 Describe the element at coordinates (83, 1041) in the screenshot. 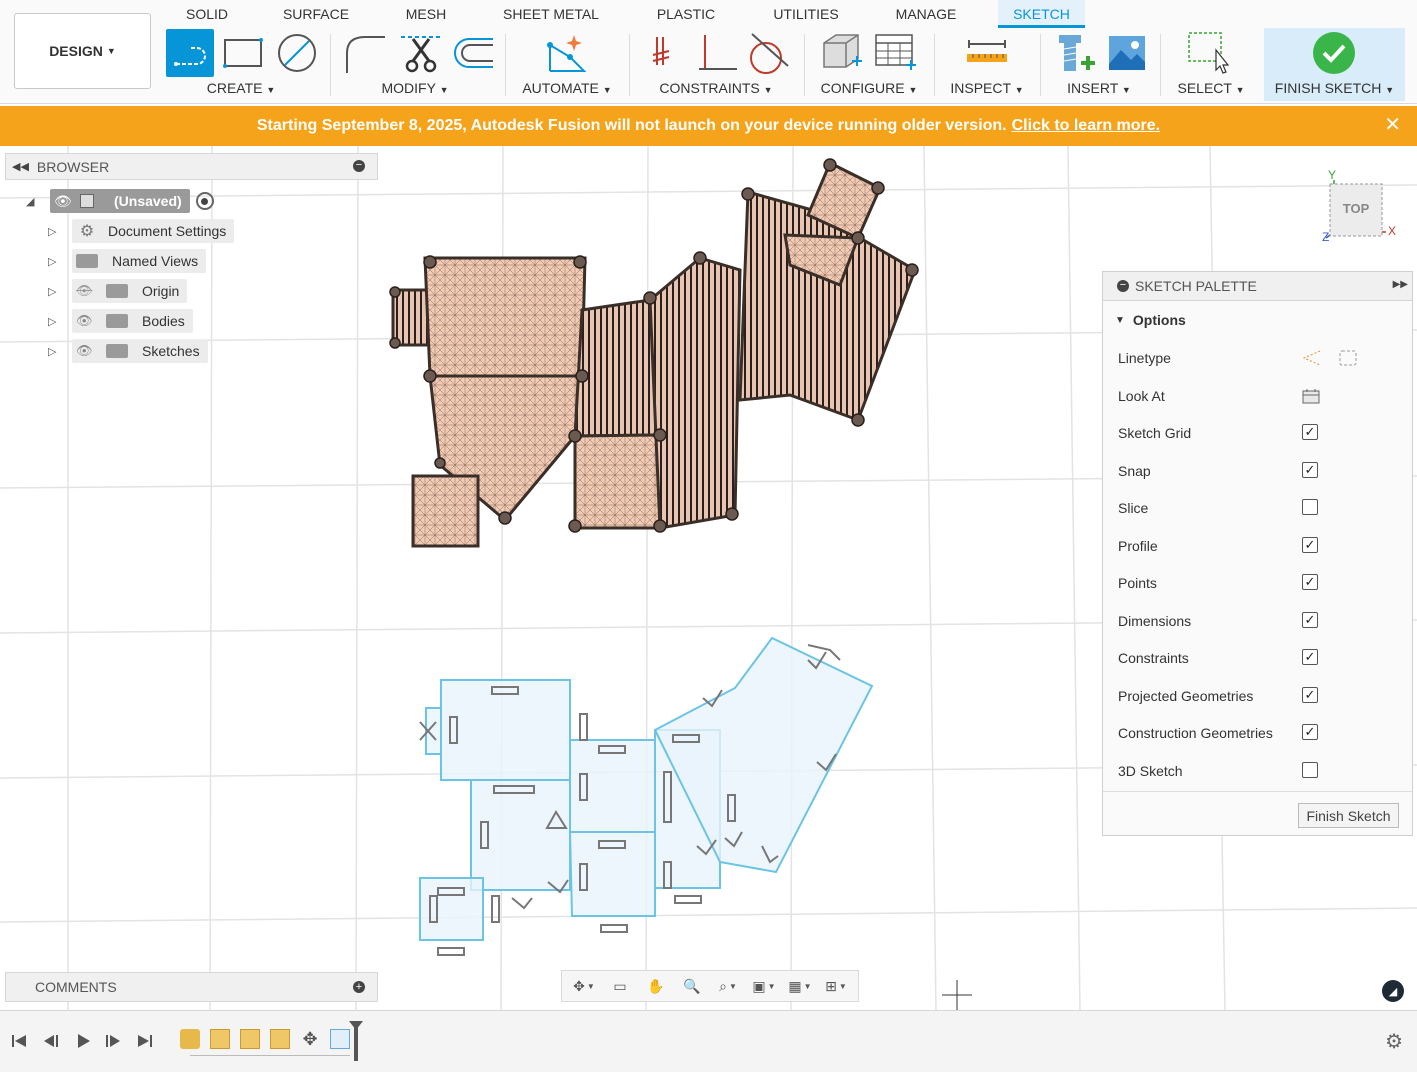

I see `play-icon` at that location.